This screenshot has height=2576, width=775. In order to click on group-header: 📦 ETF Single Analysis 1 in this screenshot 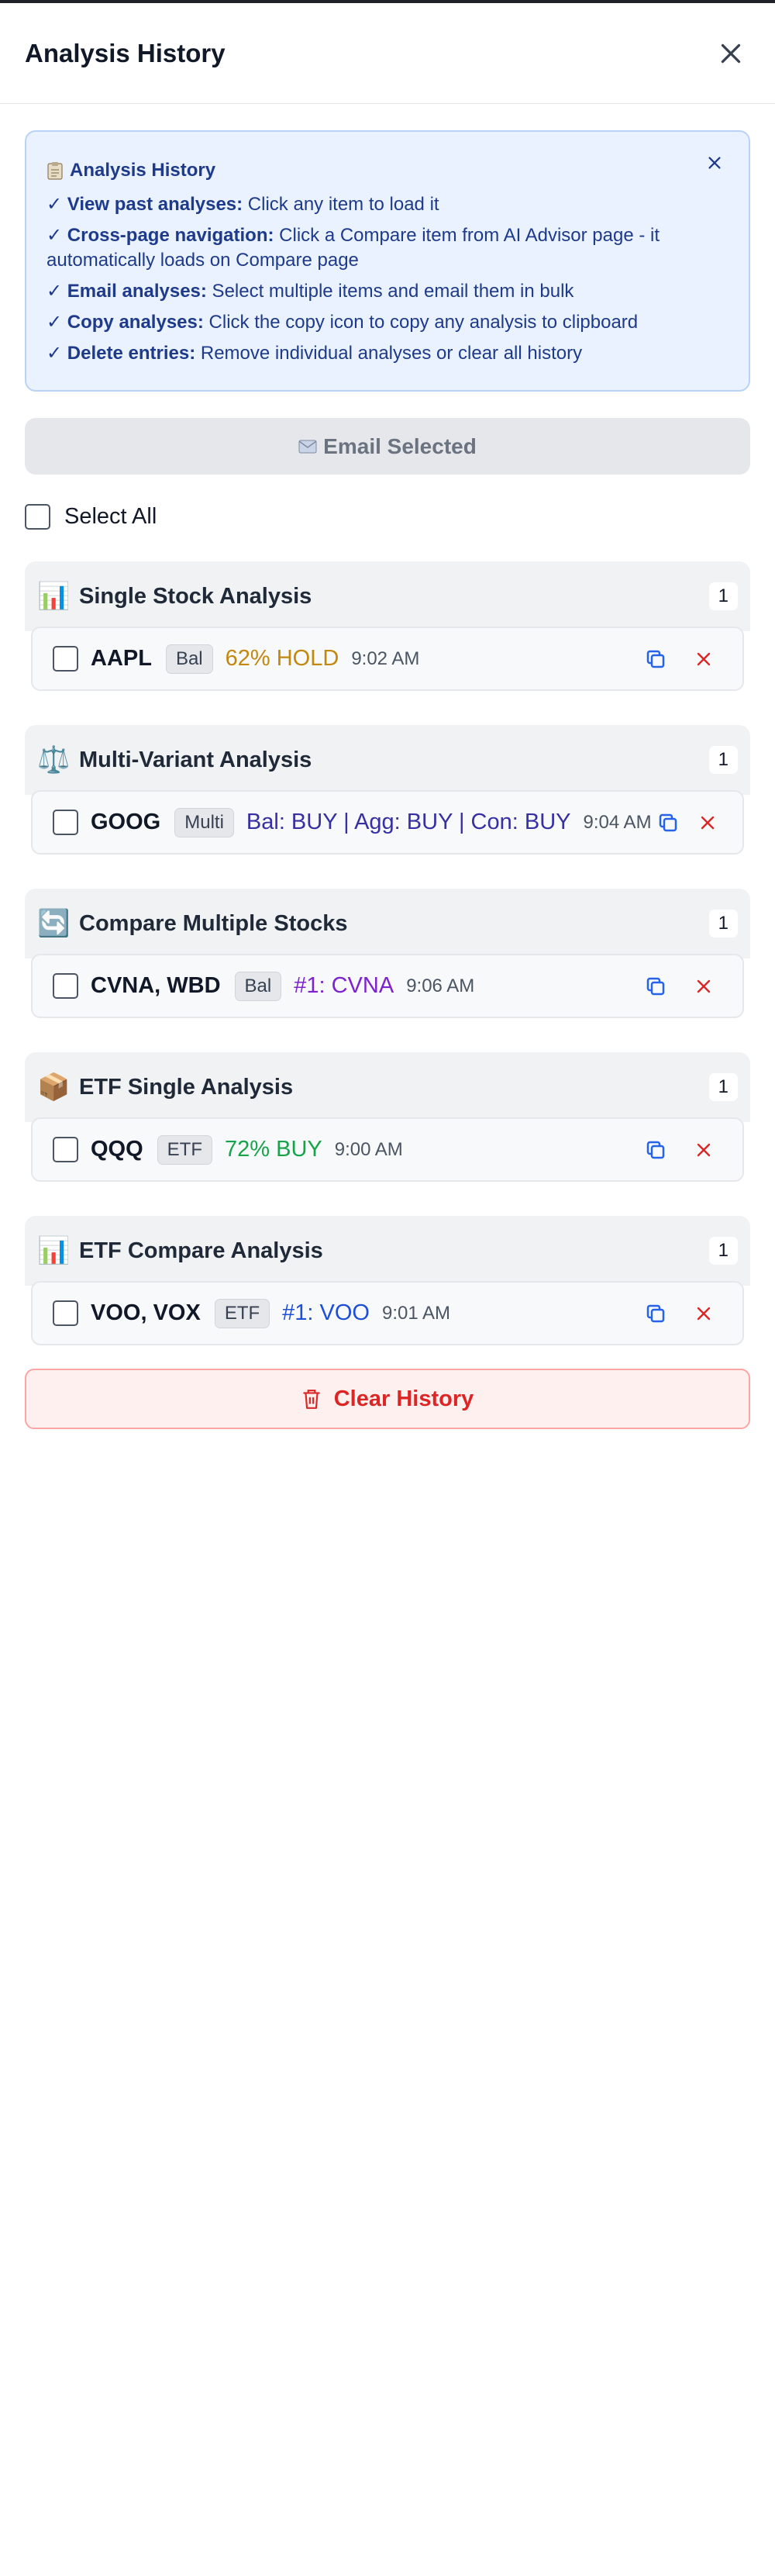, I will do `click(387, 1087)`.